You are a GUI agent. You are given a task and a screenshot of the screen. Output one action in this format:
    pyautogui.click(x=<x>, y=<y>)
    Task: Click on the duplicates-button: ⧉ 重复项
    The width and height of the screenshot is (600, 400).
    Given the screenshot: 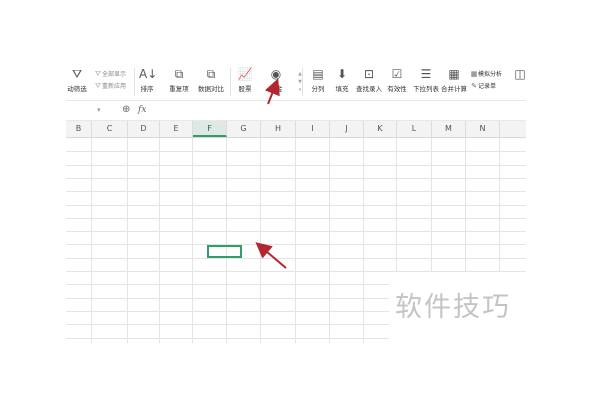 What is the action you would take?
    pyautogui.click(x=179, y=82)
    